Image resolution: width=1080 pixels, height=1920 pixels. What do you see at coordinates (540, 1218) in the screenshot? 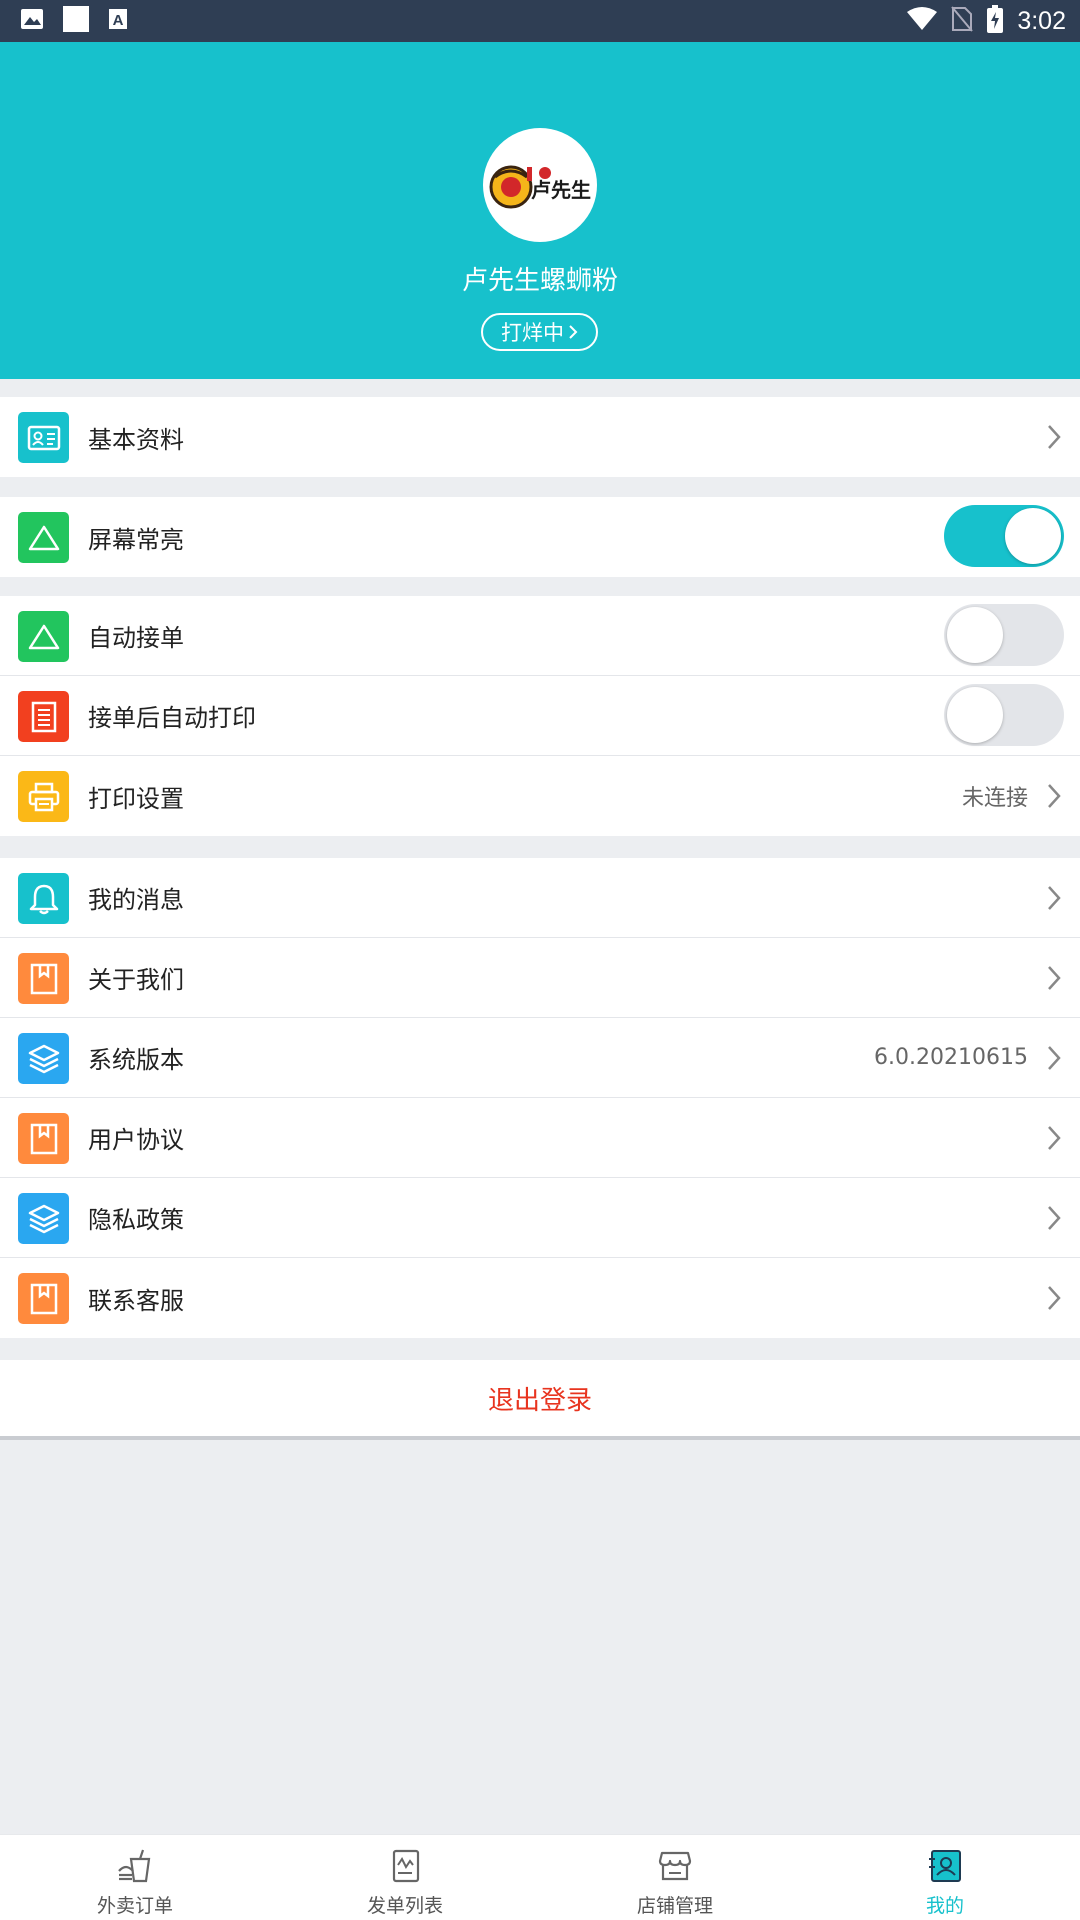
I see `row-privacy-policy: 隐私政策` at bounding box center [540, 1218].